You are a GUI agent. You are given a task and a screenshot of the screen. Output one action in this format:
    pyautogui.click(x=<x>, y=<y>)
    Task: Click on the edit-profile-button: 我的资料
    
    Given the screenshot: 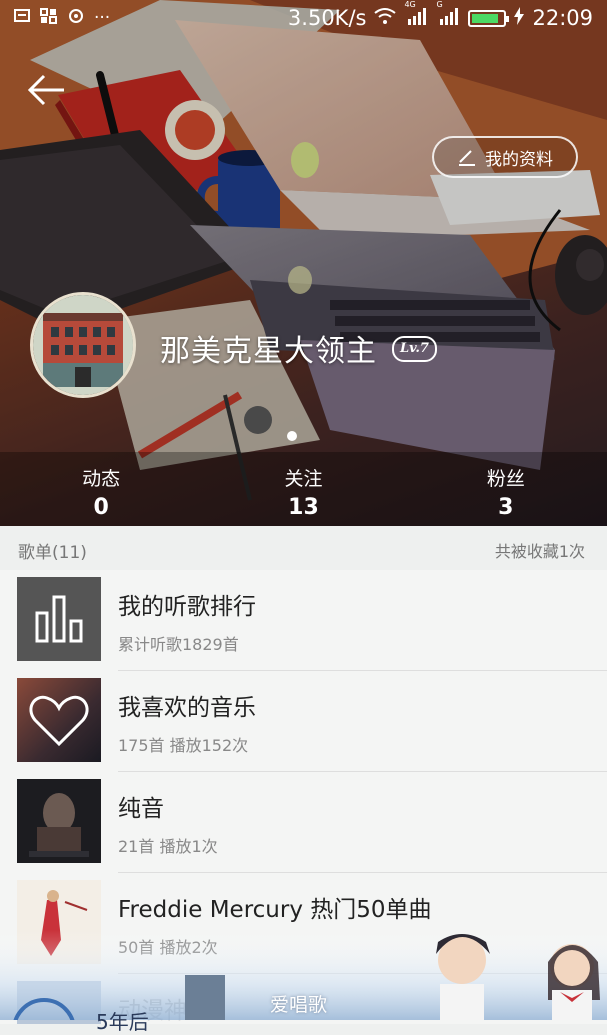 What is the action you would take?
    pyautogui.click(x=505, y=157)
    